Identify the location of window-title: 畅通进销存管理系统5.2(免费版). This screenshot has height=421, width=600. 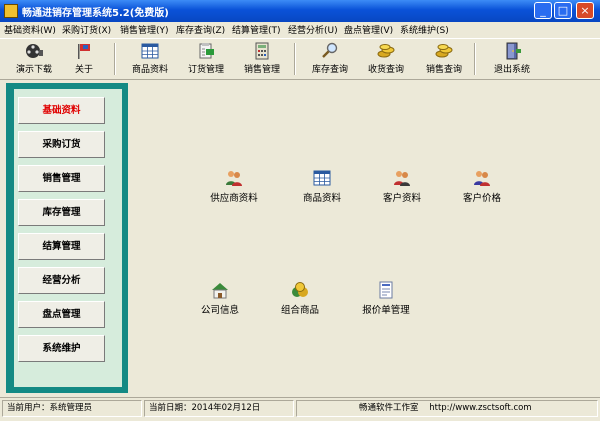
(95, 13).